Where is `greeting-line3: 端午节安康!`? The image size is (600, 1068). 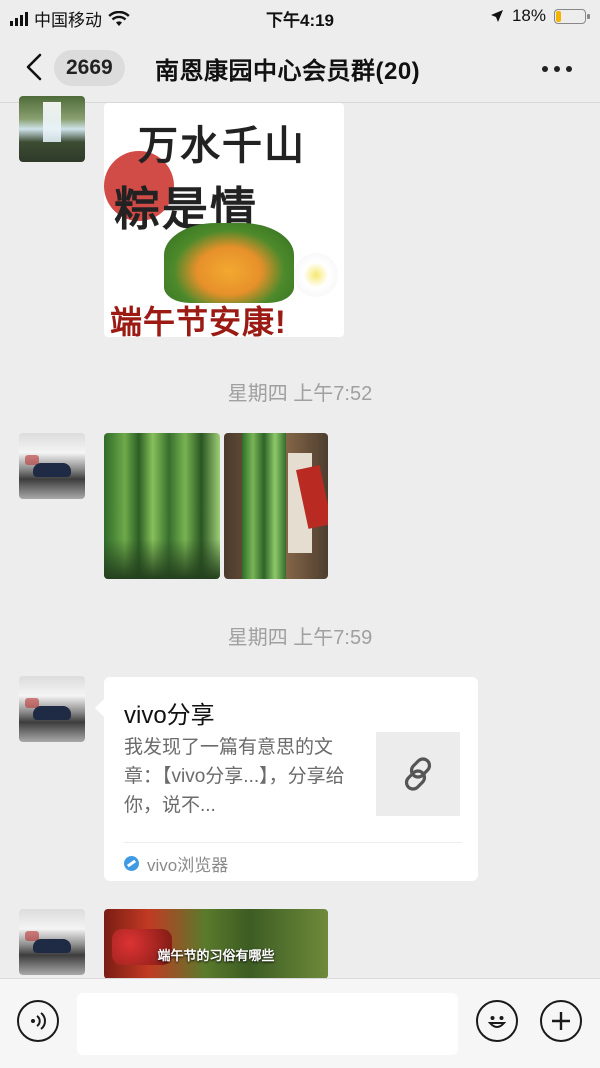 greeting-line3: 端午节安康! is located at coordinates (198, 320).